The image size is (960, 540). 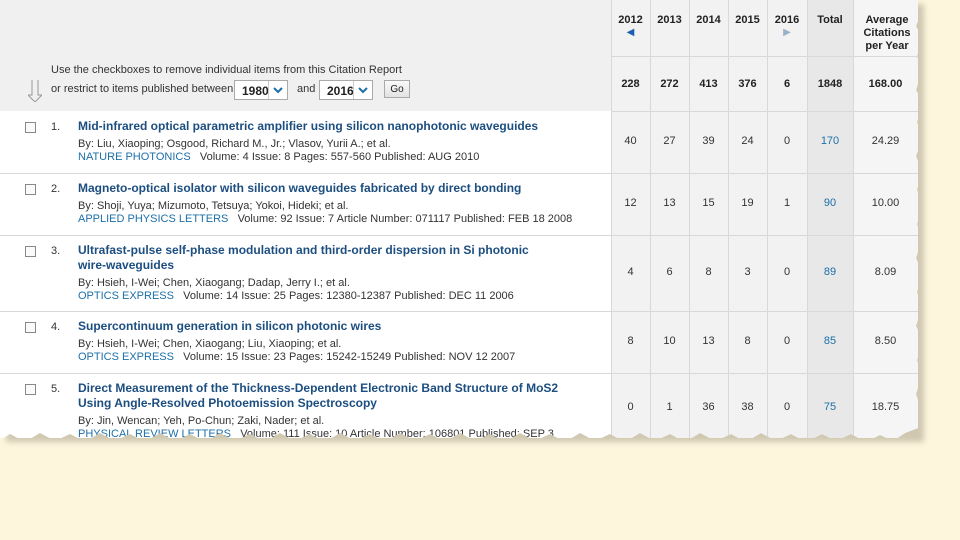 What do you see at coordinates (830, 141) in the screenshot?
I see `total-citations-link: 170` at bounding box center [830, 141].